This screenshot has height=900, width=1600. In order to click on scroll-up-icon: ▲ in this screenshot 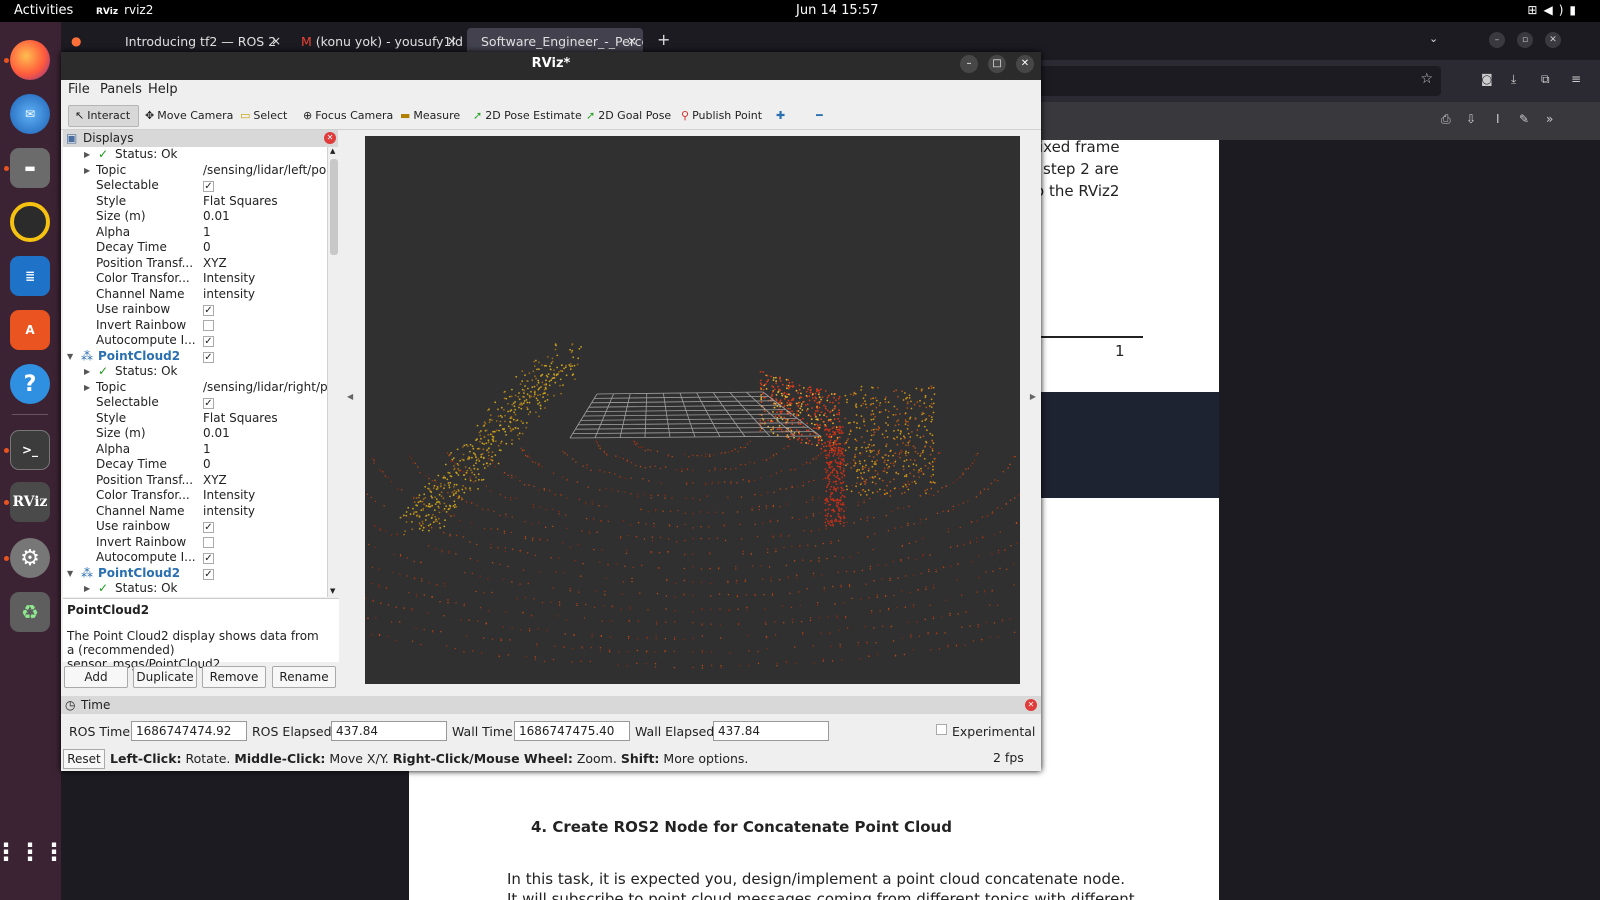, I will do `click(332, 151)`.